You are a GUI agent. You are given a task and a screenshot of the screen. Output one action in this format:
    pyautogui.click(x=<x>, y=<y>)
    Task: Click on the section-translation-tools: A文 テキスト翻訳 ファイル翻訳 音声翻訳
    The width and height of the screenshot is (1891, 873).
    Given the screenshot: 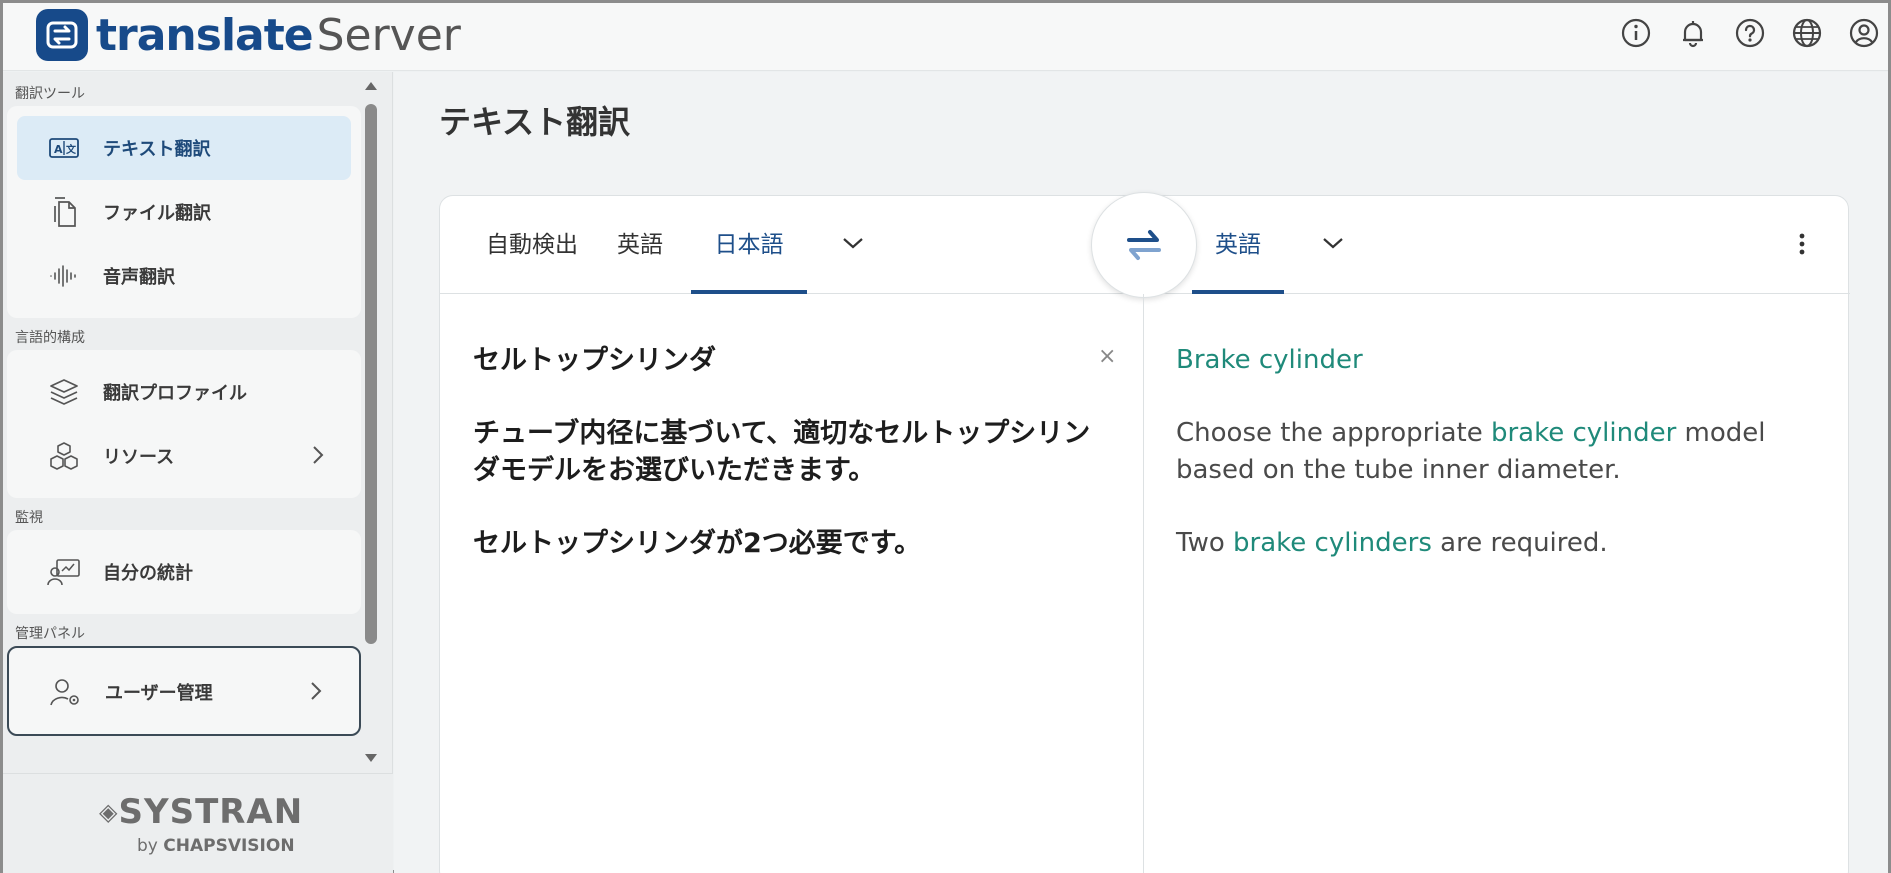 What is the action you would take?
    pyautogui.click(x=184, y=212)
    